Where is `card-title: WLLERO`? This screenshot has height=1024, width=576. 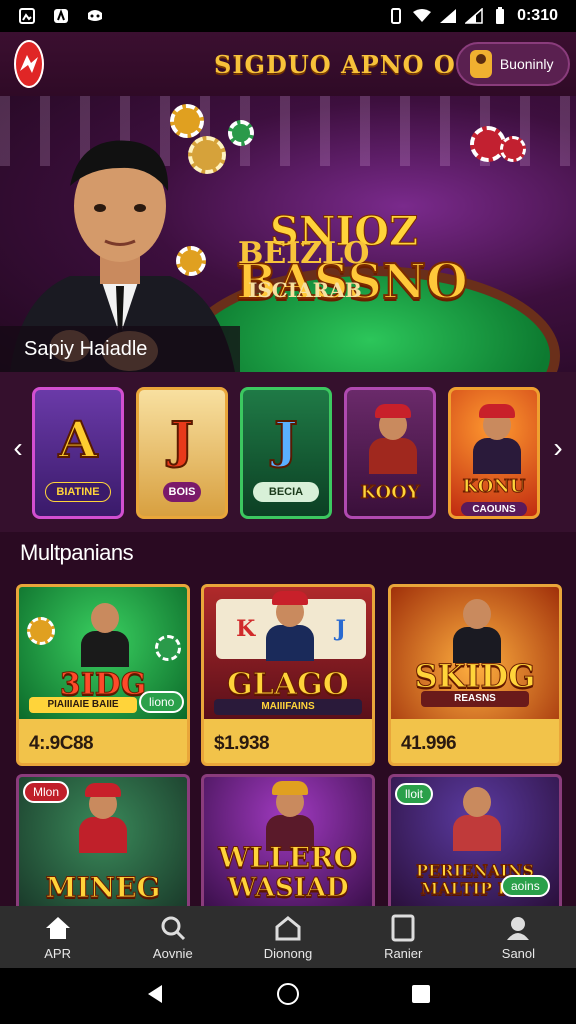 card-title: WLLERO is located at coordinates (288, 858).